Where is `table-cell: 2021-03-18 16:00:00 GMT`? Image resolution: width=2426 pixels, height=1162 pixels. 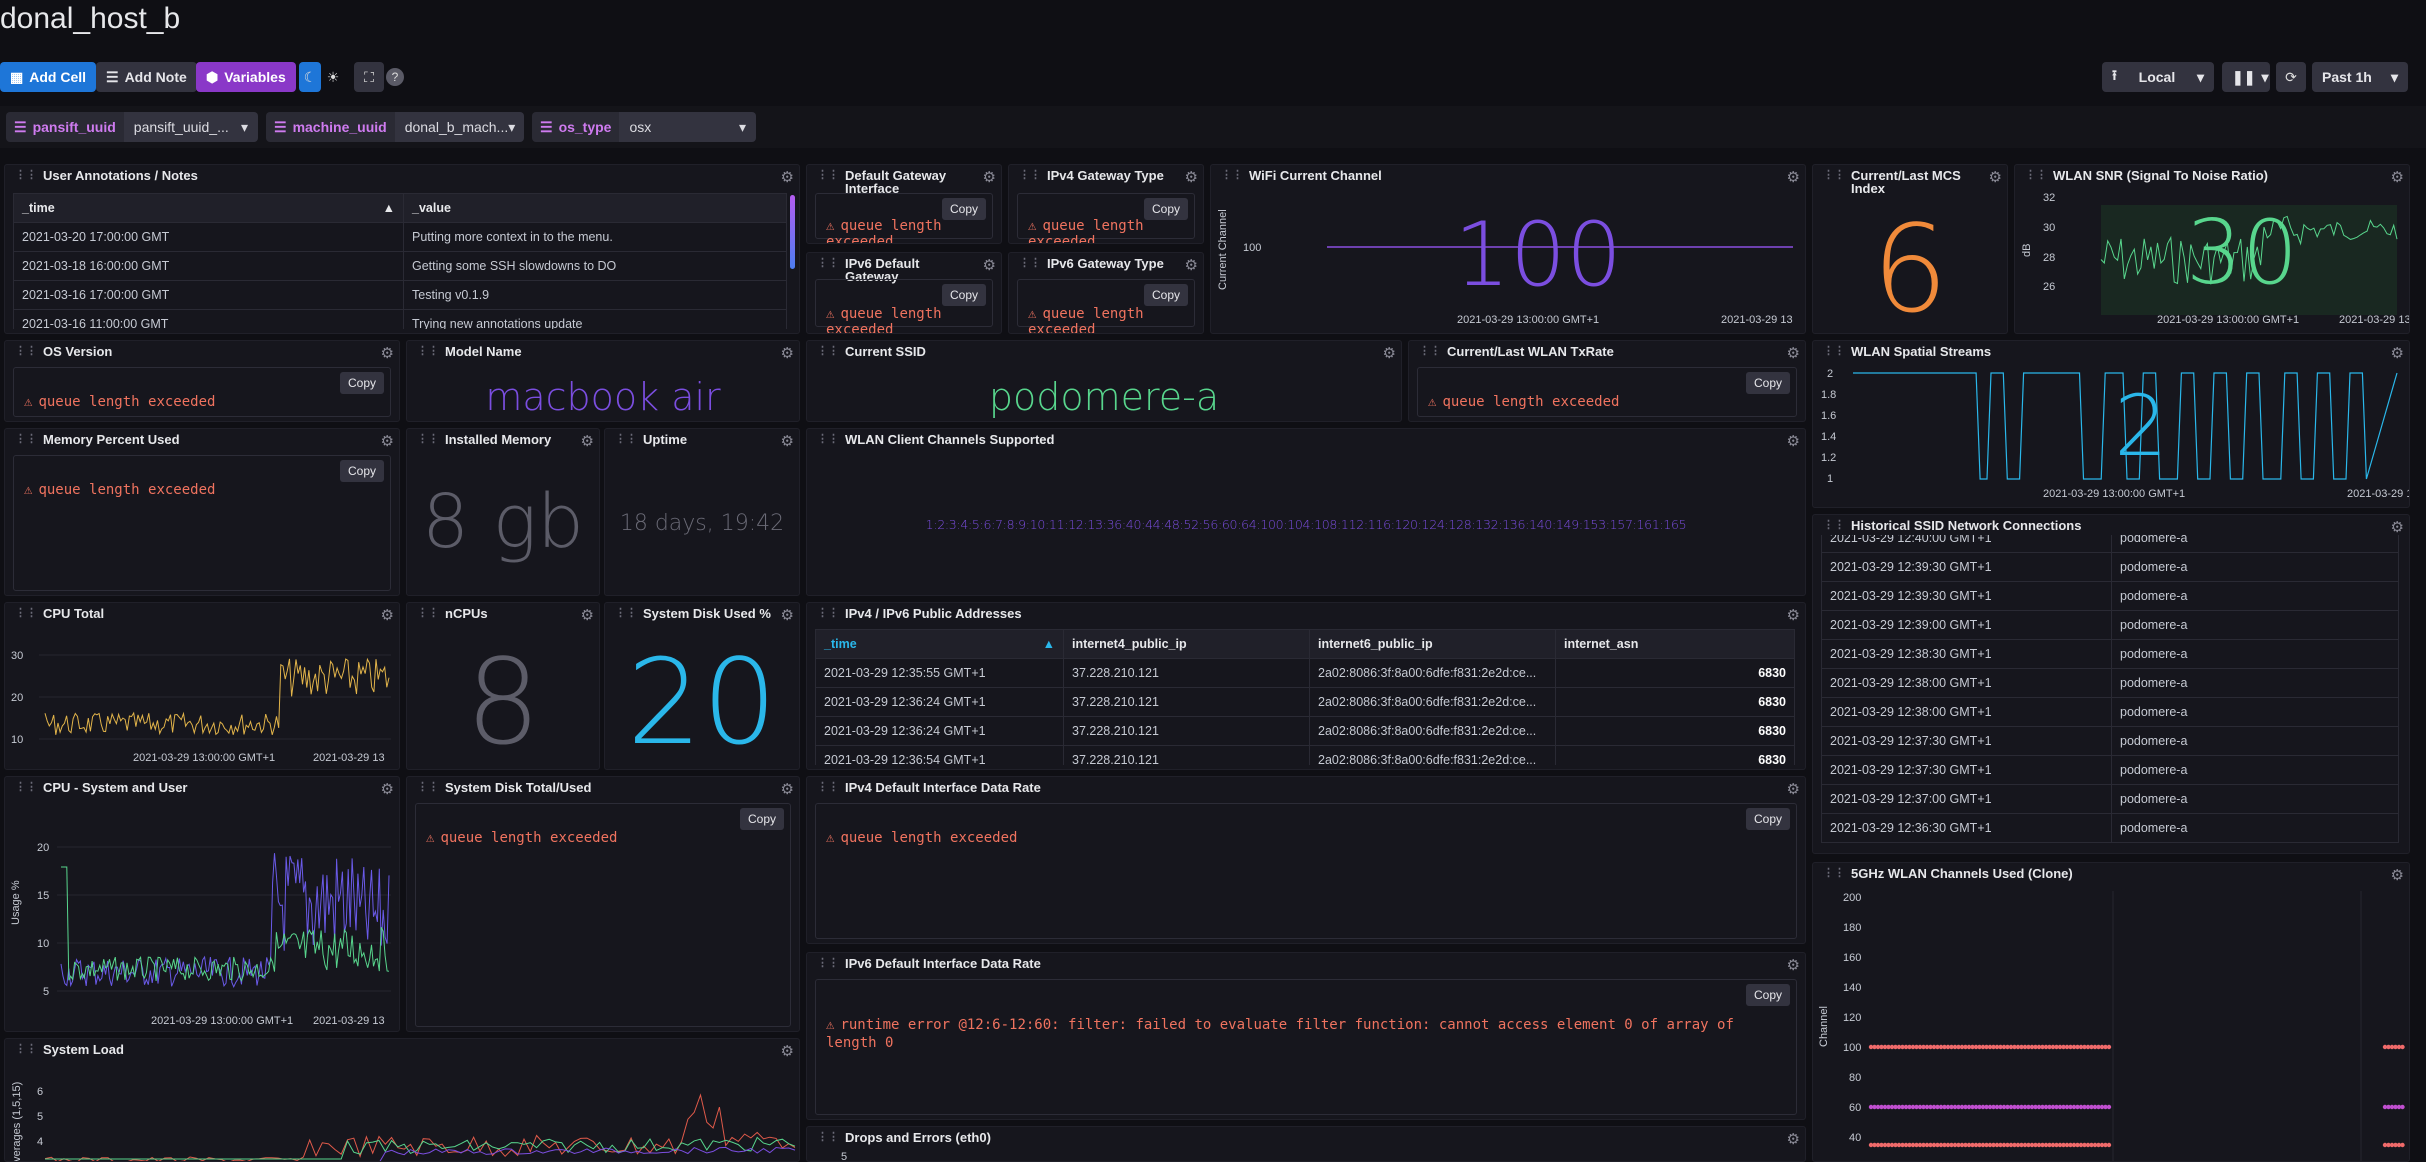
table-cell: 2021-03-18 16:00:00 GMT is located at coordinates (208, 266).